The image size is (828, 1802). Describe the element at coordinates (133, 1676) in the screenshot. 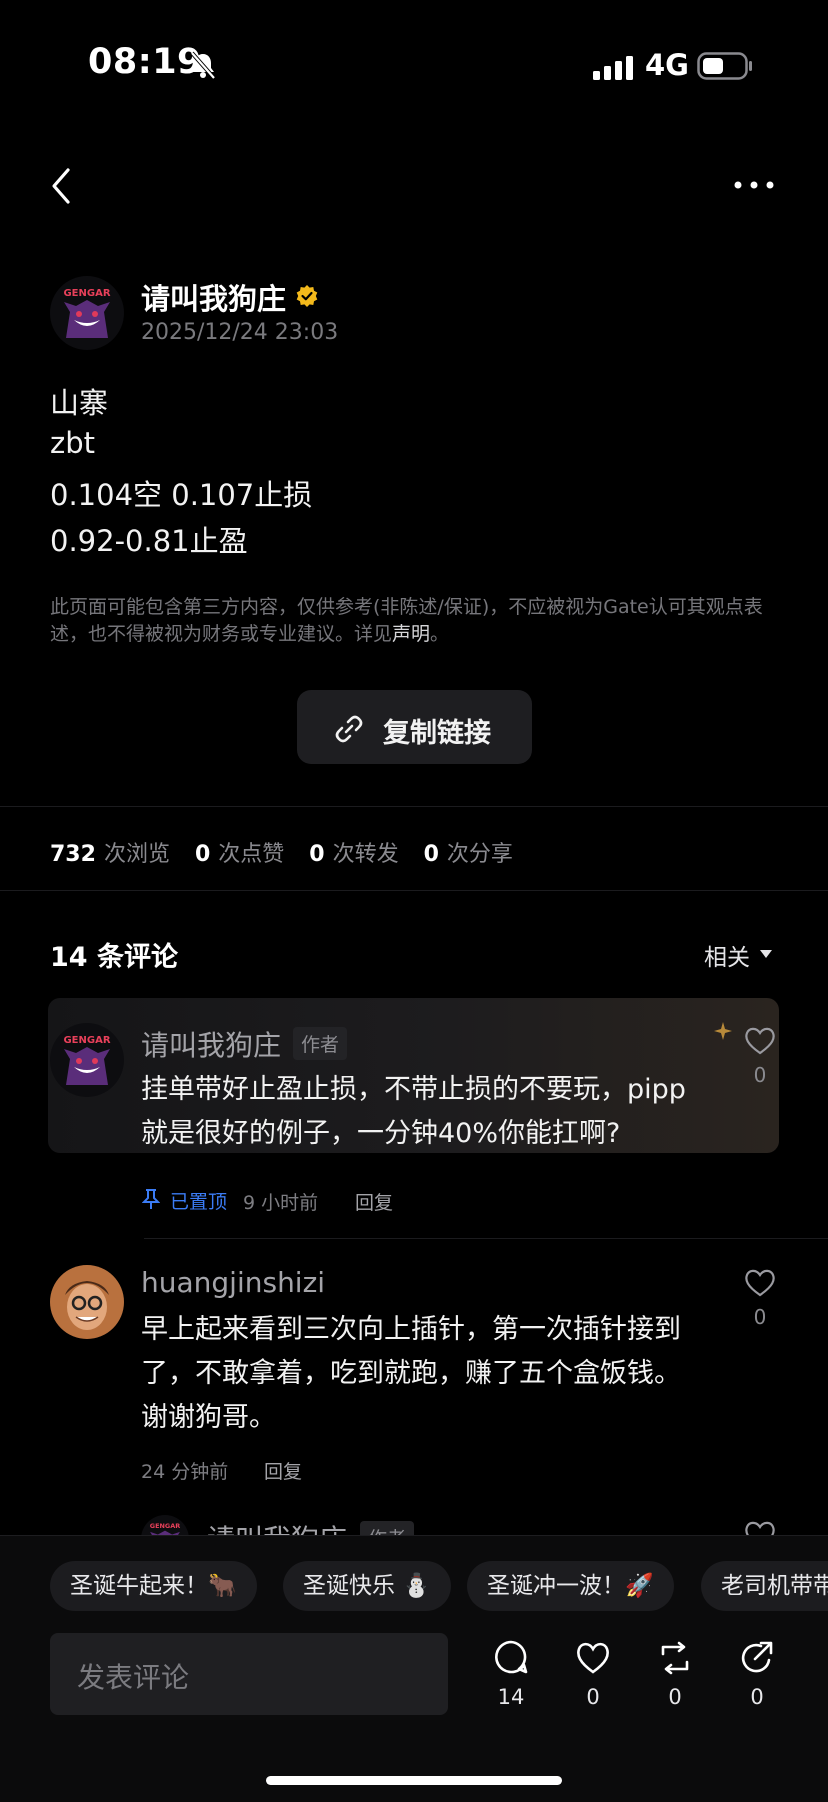

I see `comment-input-placeholder: 发表评论` at that location.